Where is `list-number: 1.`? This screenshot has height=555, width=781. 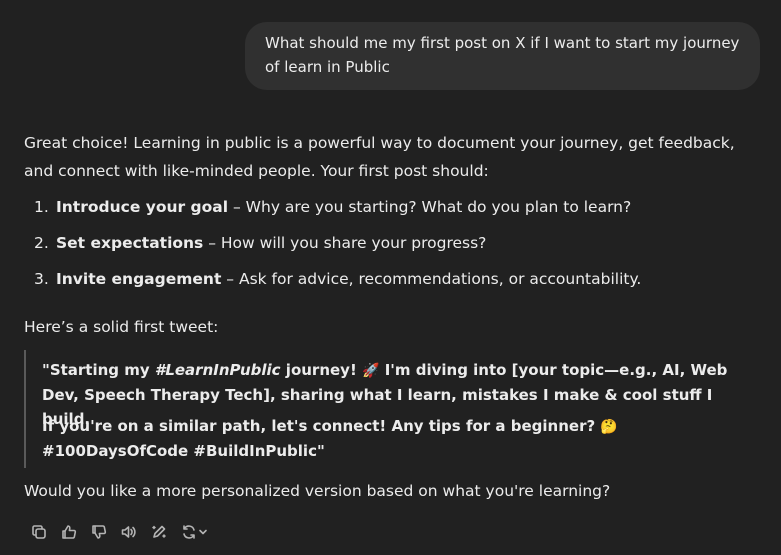
list-number: 1. is located at coordinates (41, 207).